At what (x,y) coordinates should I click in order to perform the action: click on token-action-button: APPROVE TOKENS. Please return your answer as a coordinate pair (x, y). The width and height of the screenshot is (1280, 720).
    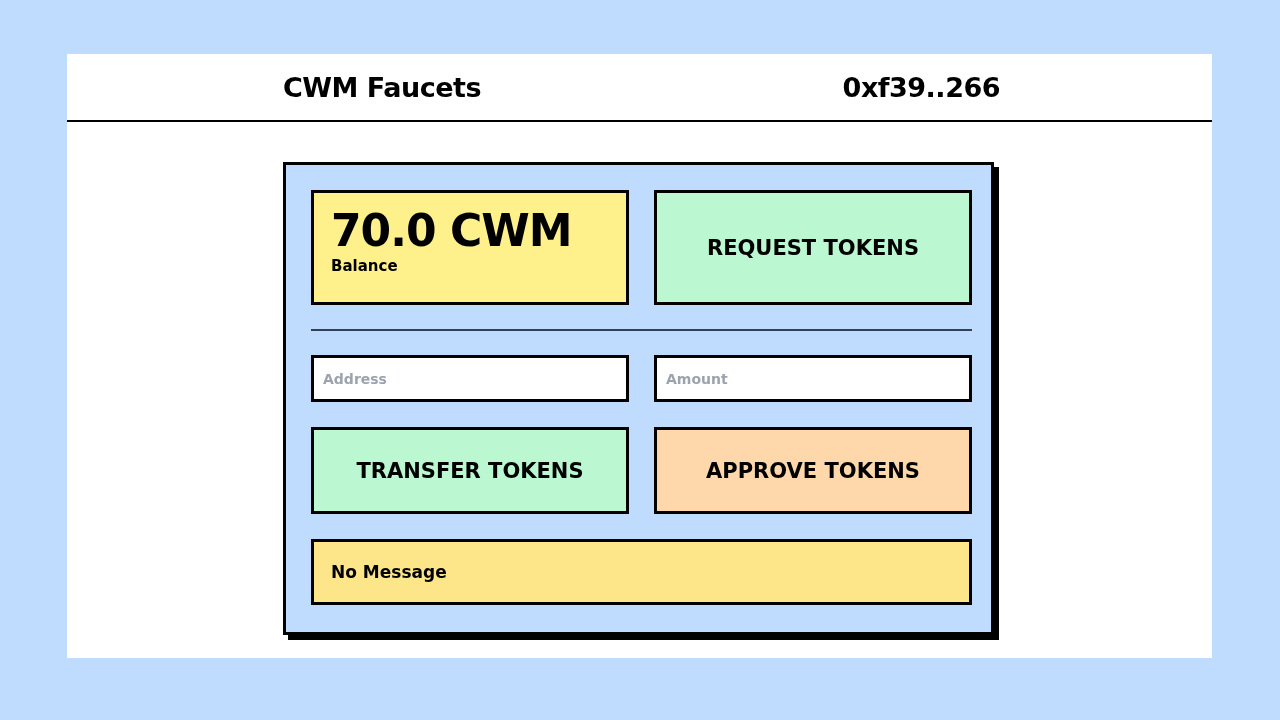
    Looking at the image, I should click on (813, 470).